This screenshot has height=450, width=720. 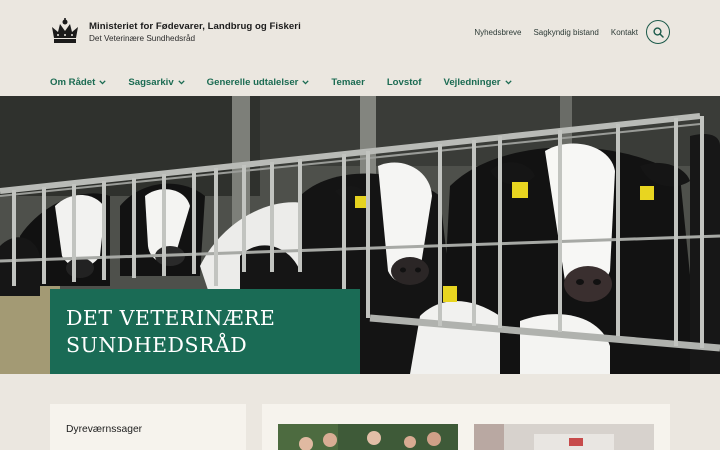 I want to click on nav-item-label: Temaer, so click(x=348, y=82).